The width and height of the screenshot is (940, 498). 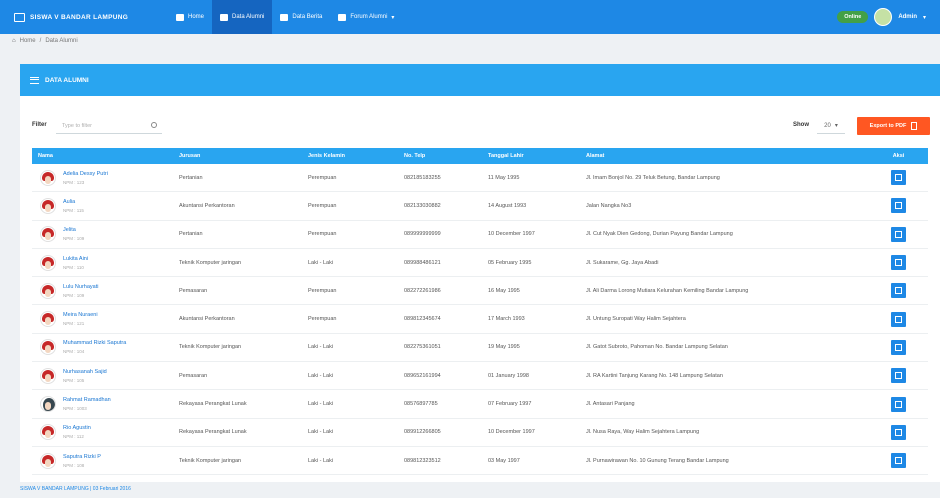 I want to click on alumni-npm: NPM : 104, so click(x=74, y=352).